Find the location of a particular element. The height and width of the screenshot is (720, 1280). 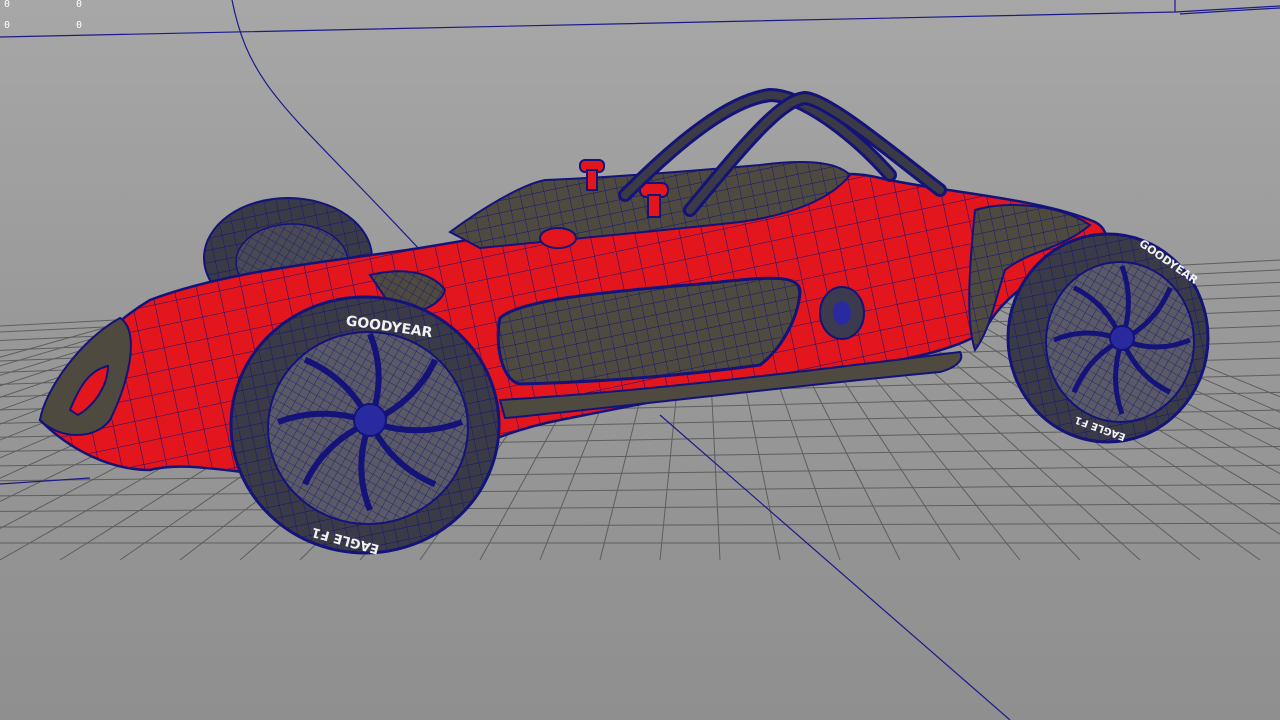

front-left-wheel: GOODYEAR EAGLE F1 is located at coordinates (365, 425).